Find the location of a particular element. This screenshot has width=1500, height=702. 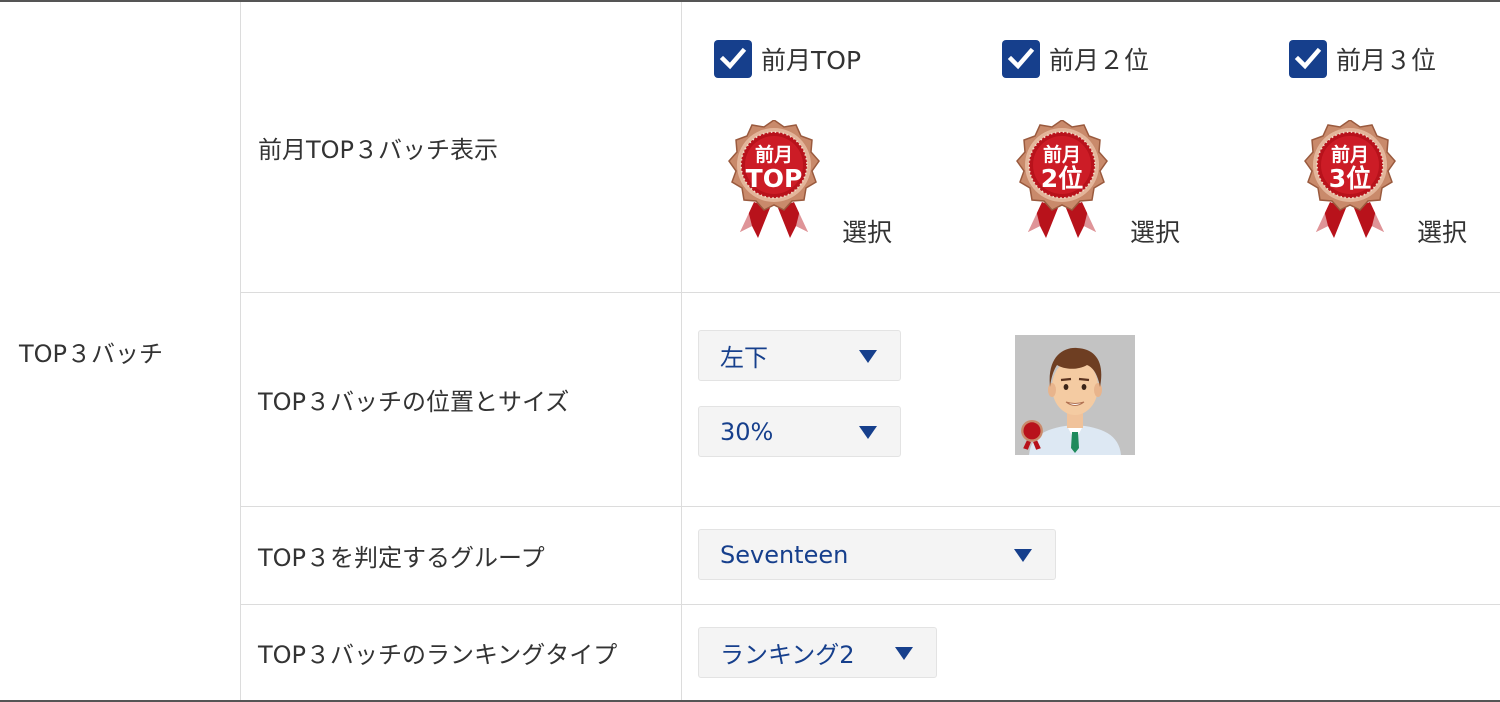

position-select: 左下 is located at coordinates (799, 355).